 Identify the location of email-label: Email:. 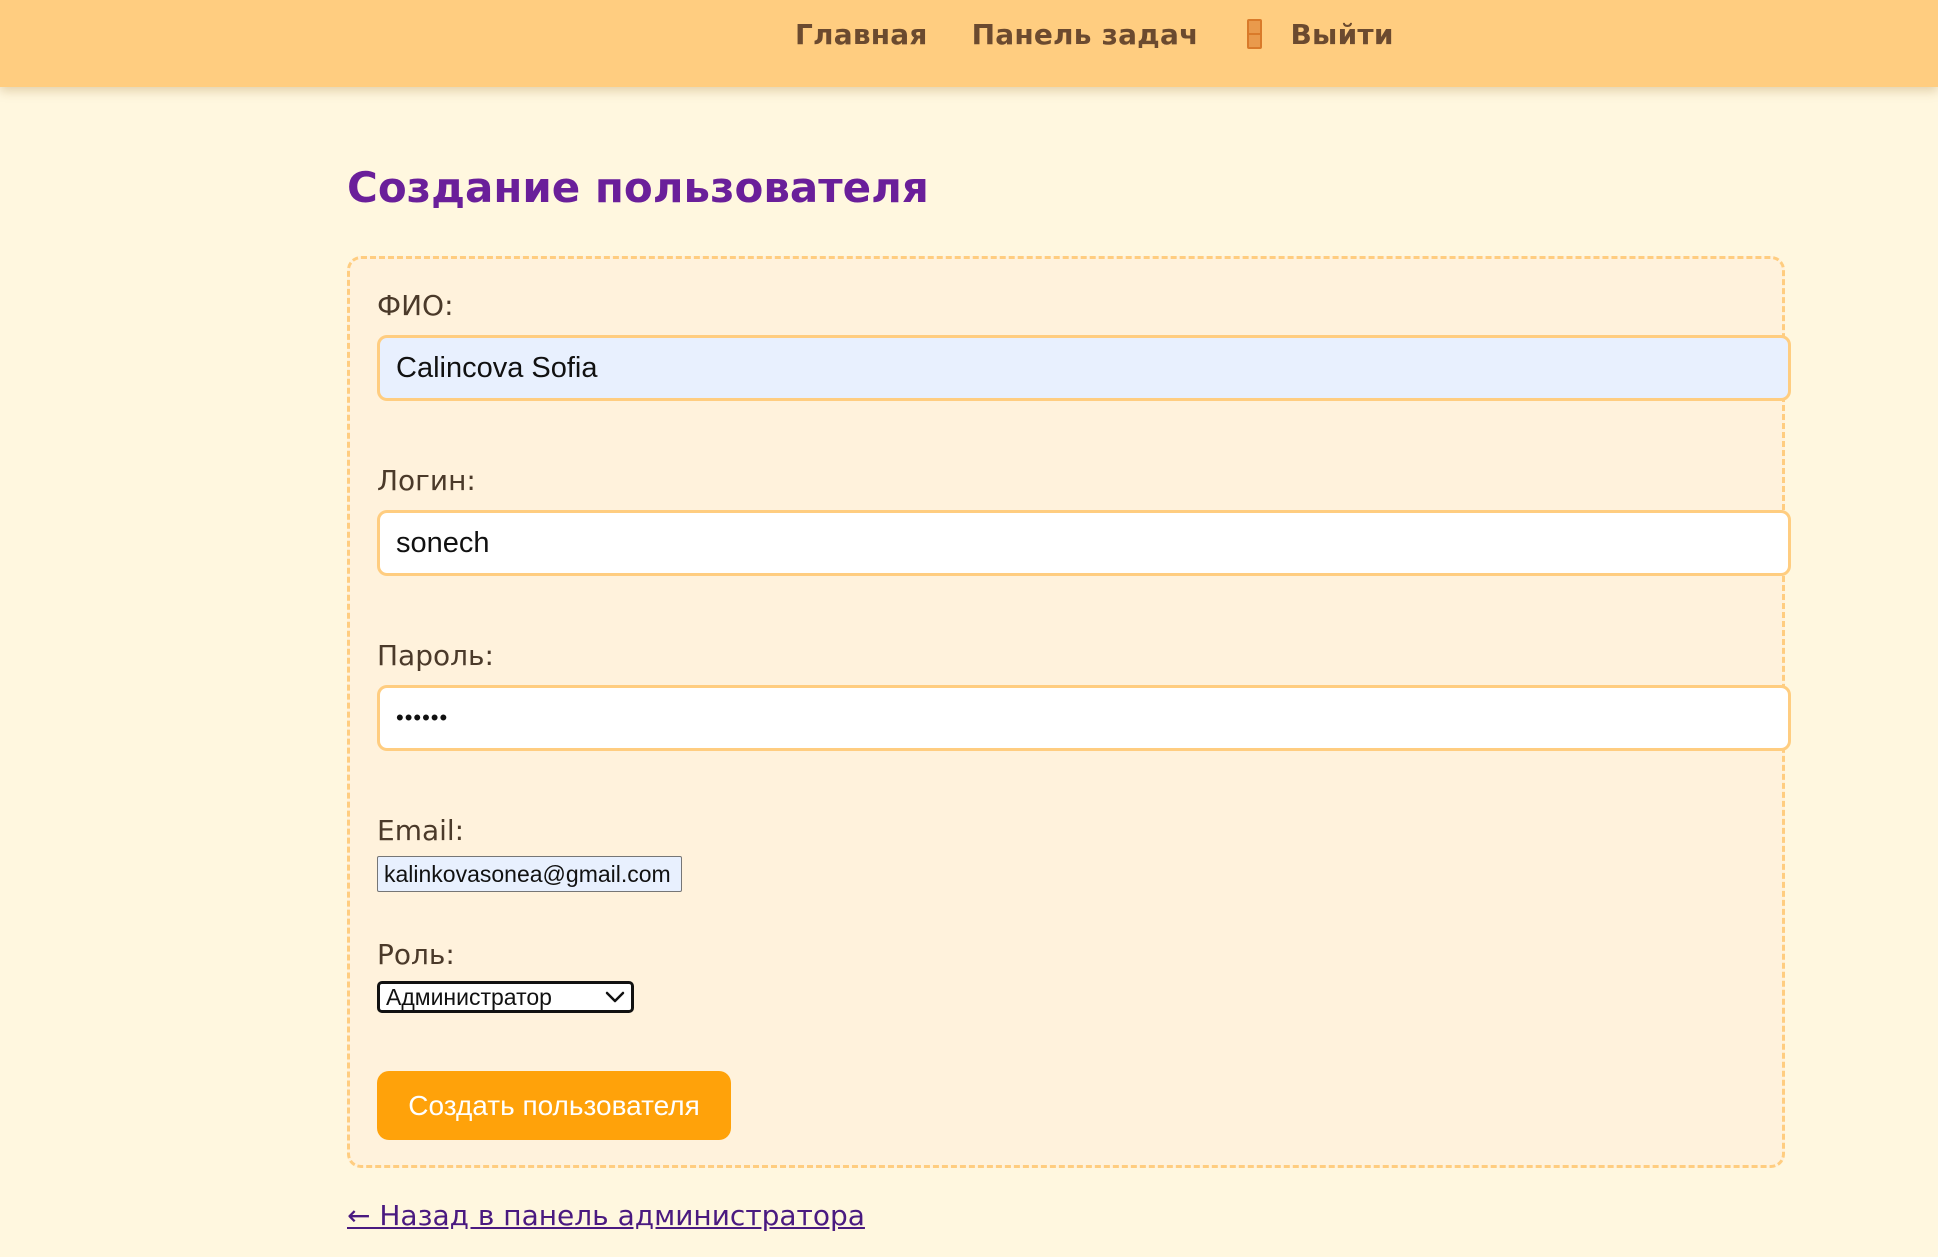
(421, 830).